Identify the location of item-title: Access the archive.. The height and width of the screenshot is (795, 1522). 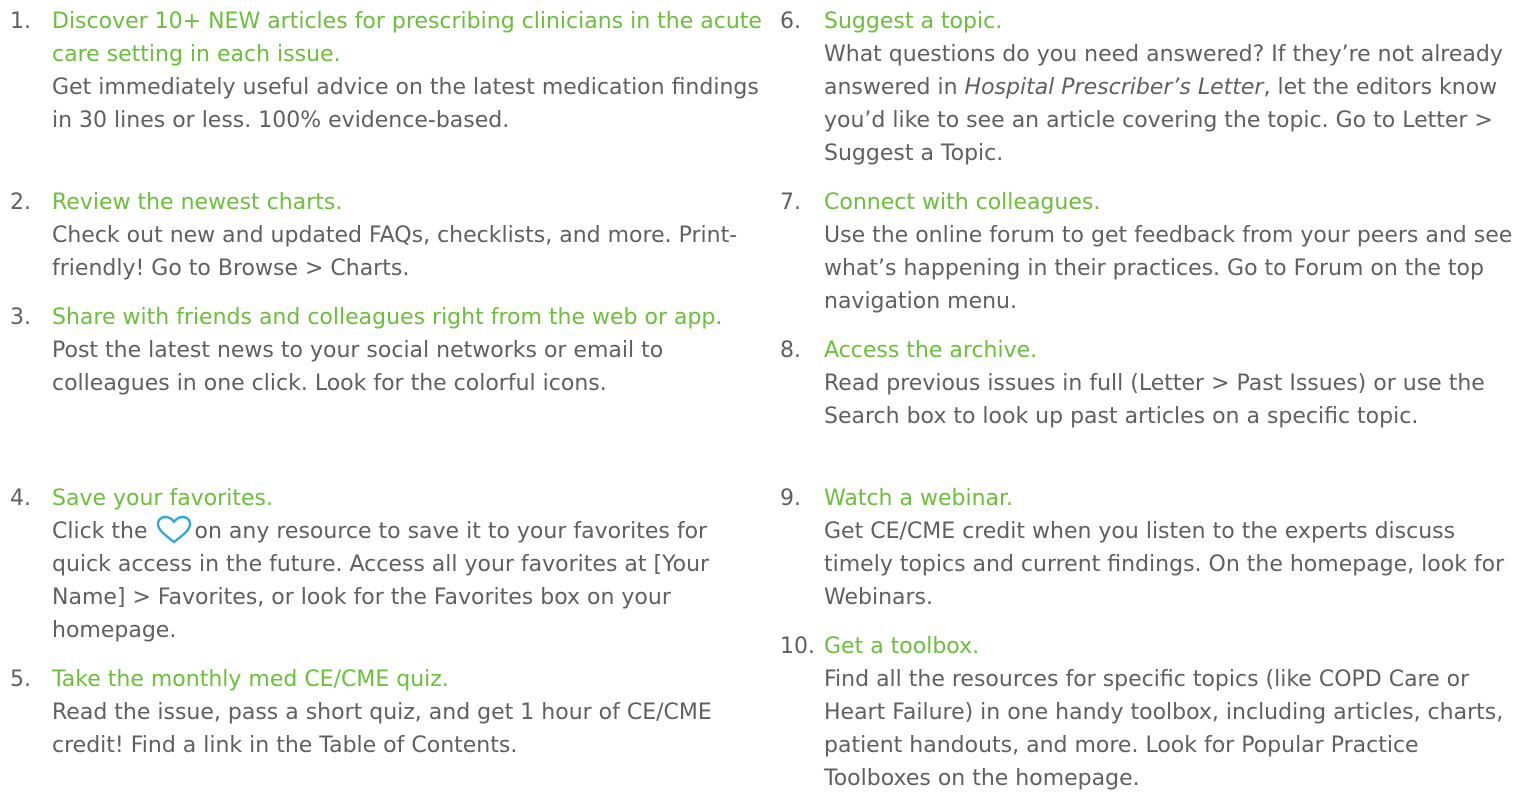
(931, 350).